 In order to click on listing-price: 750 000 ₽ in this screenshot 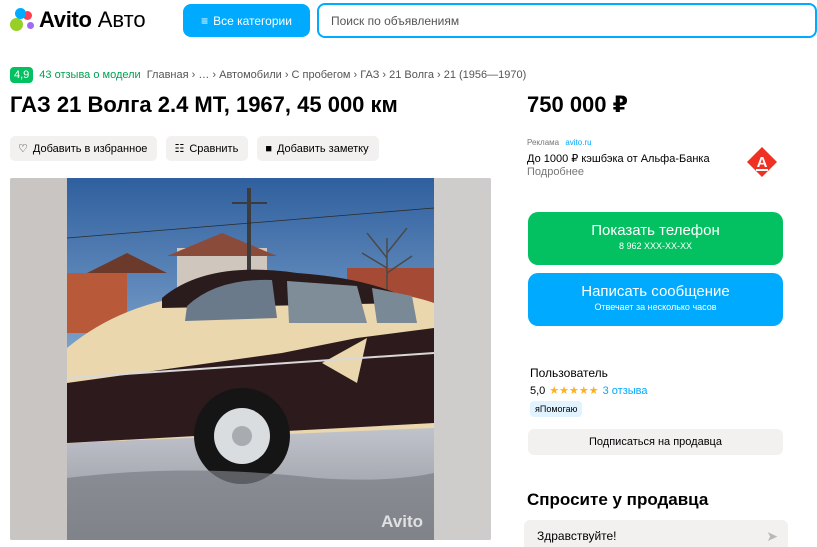, I will do `click(577, 104)`.